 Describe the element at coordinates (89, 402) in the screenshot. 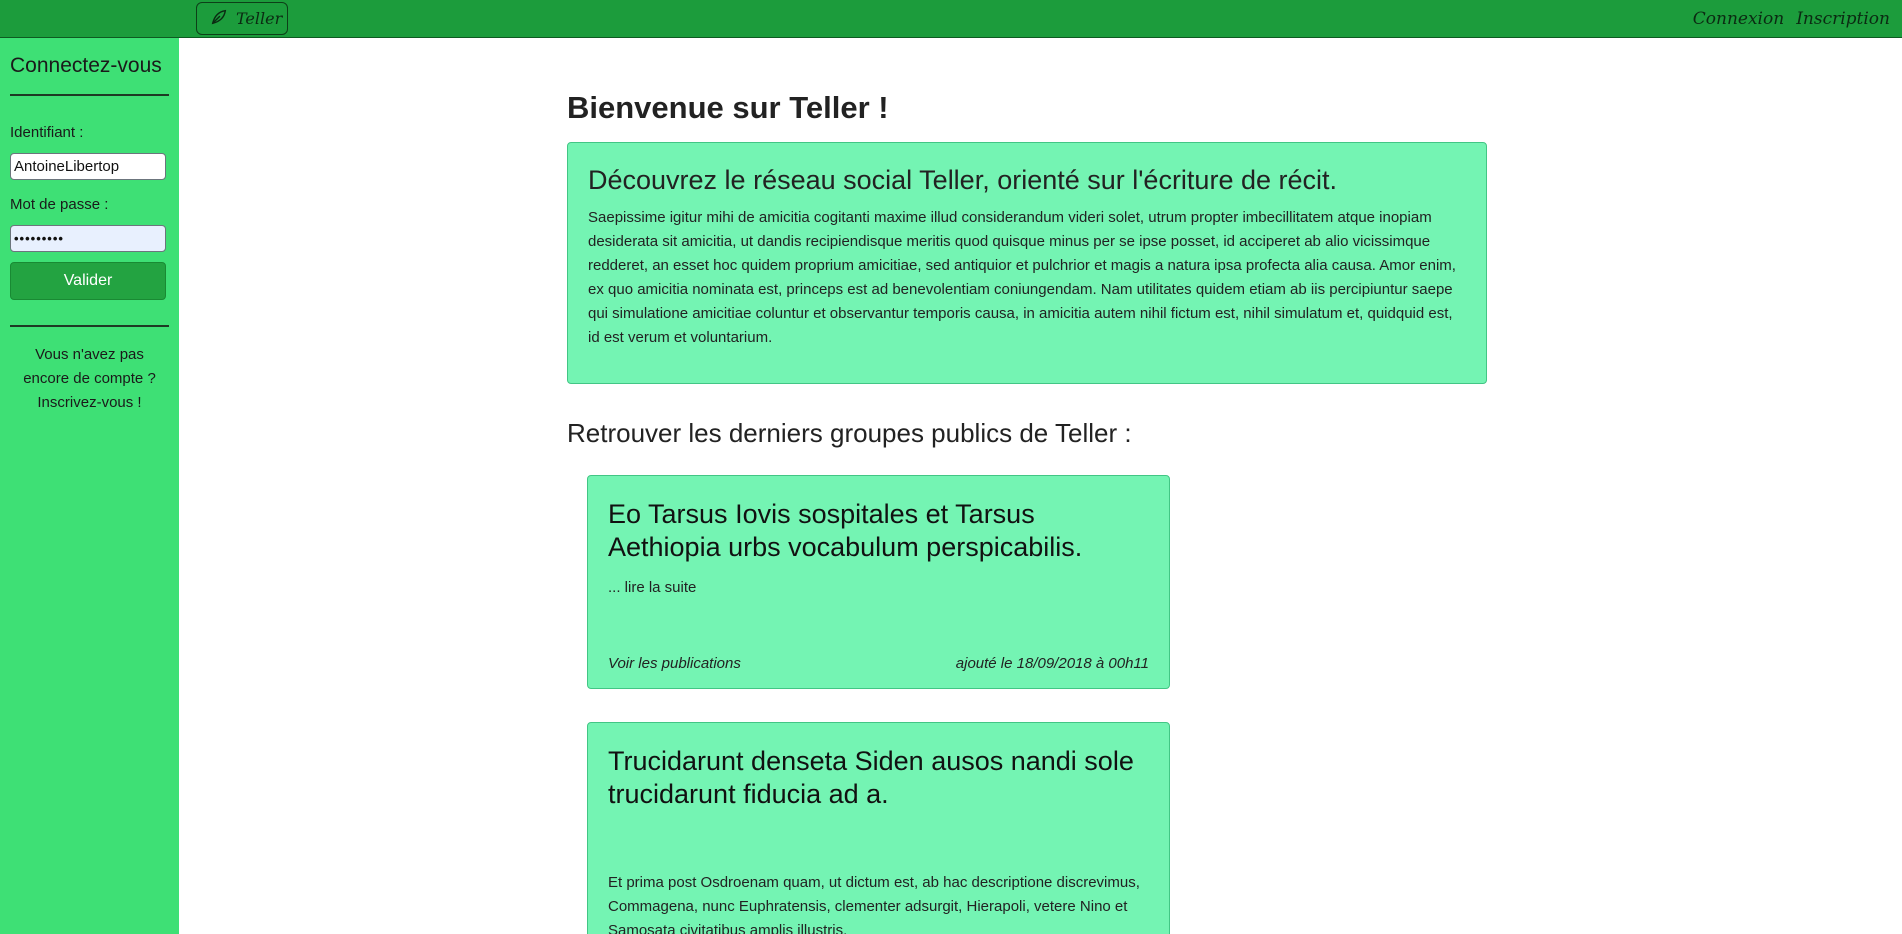

I see `signup-link: Inscrivez-vous !` at that location.